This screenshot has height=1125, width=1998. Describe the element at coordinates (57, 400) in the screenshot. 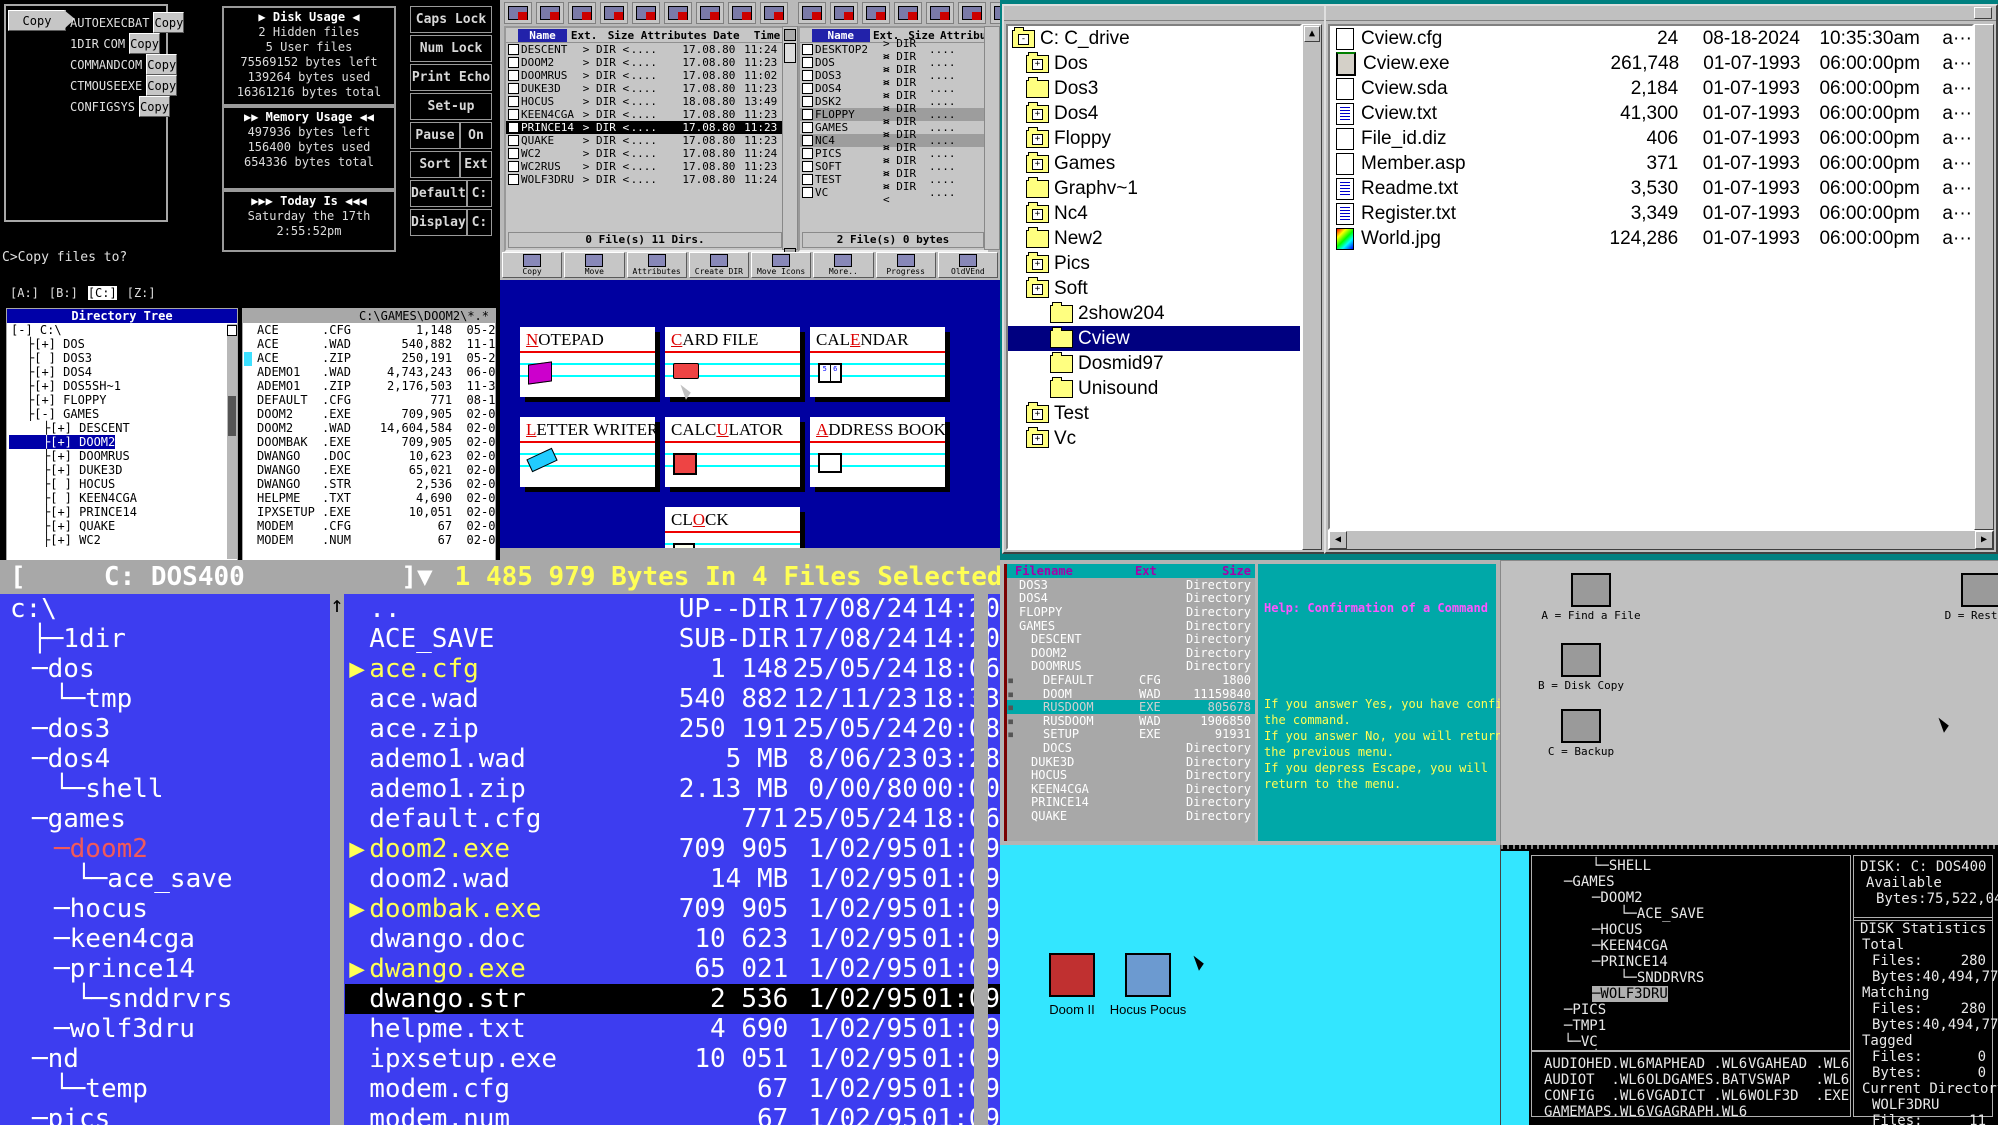

I see `tree-row: ├[+] FLOPPY` at that location.